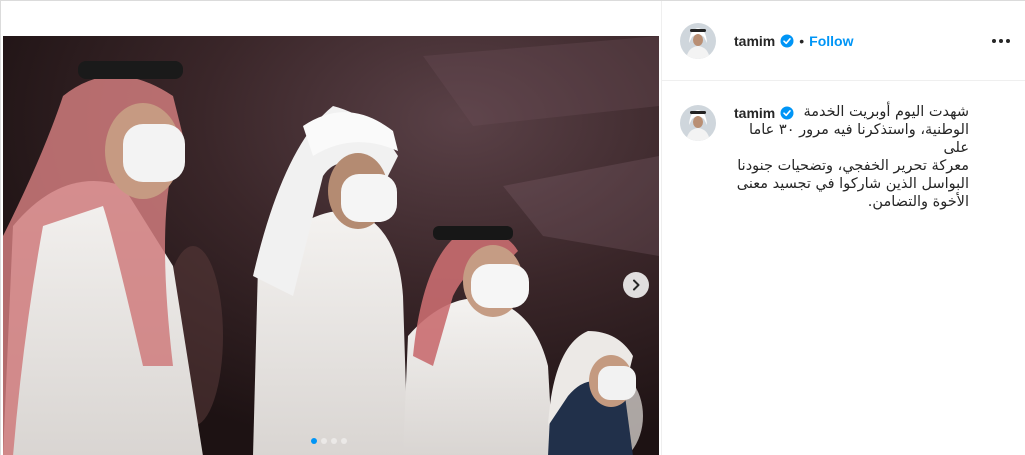 This screenshot has width=1025, height=455. Describe the element at coordinates (329, 441) in the screenshot. I see `carousel-indicator` at that location.